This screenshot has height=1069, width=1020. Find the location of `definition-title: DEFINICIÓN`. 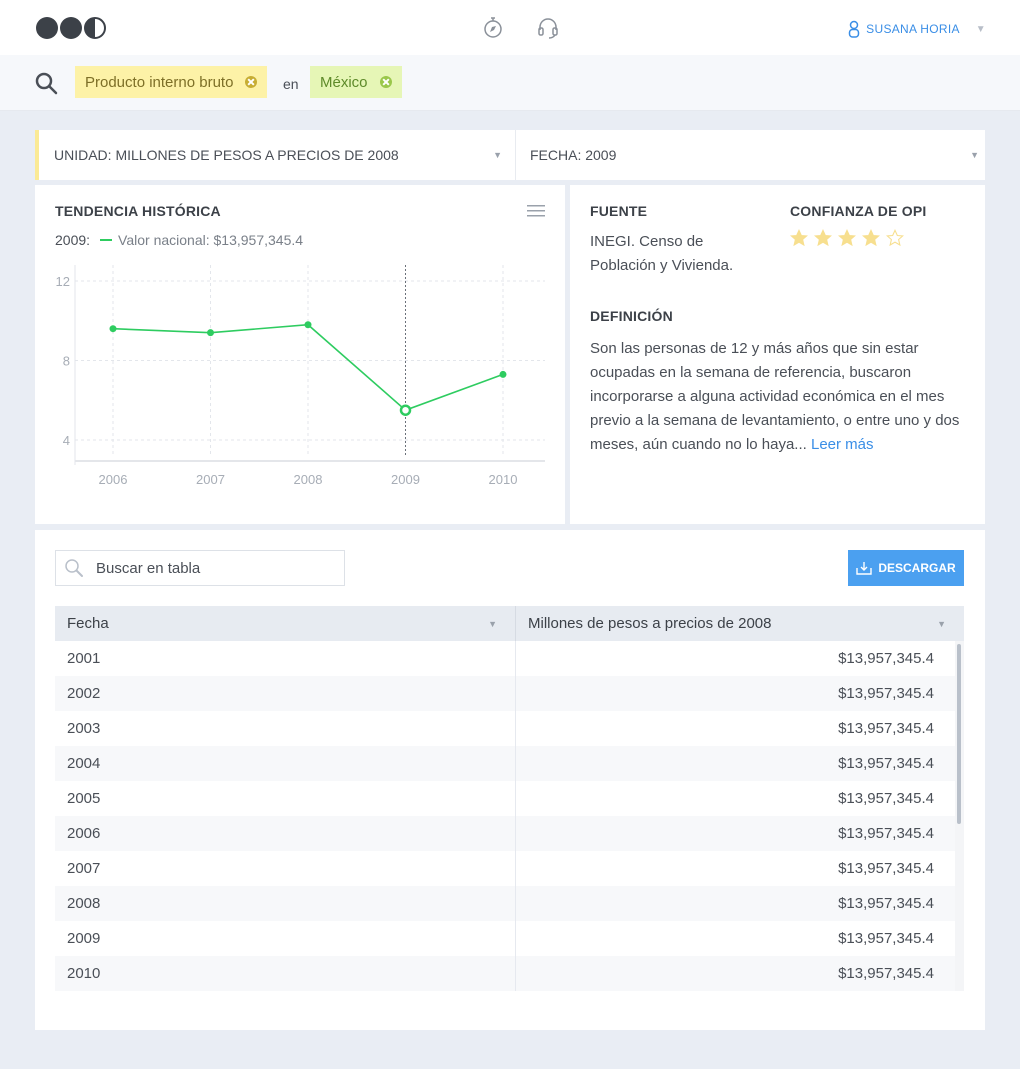

definition-title: DEFINICIÓN is located at coordinates (631, 316).